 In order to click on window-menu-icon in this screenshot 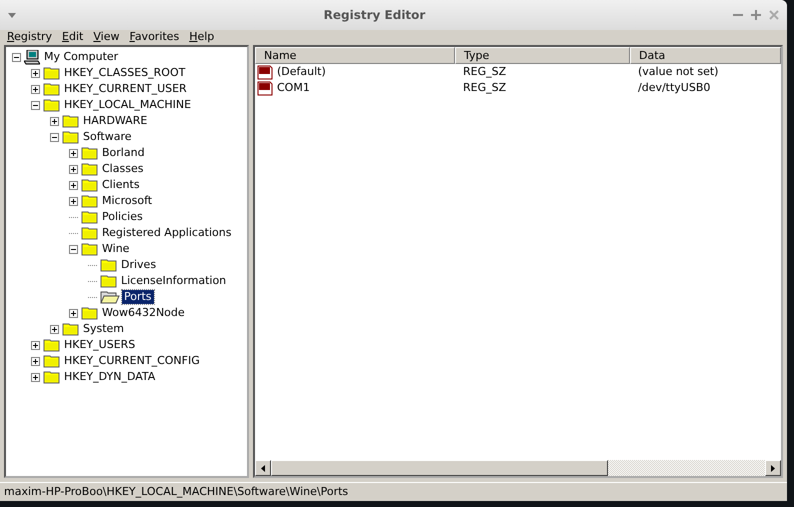, I will do `click(12, 15)`.